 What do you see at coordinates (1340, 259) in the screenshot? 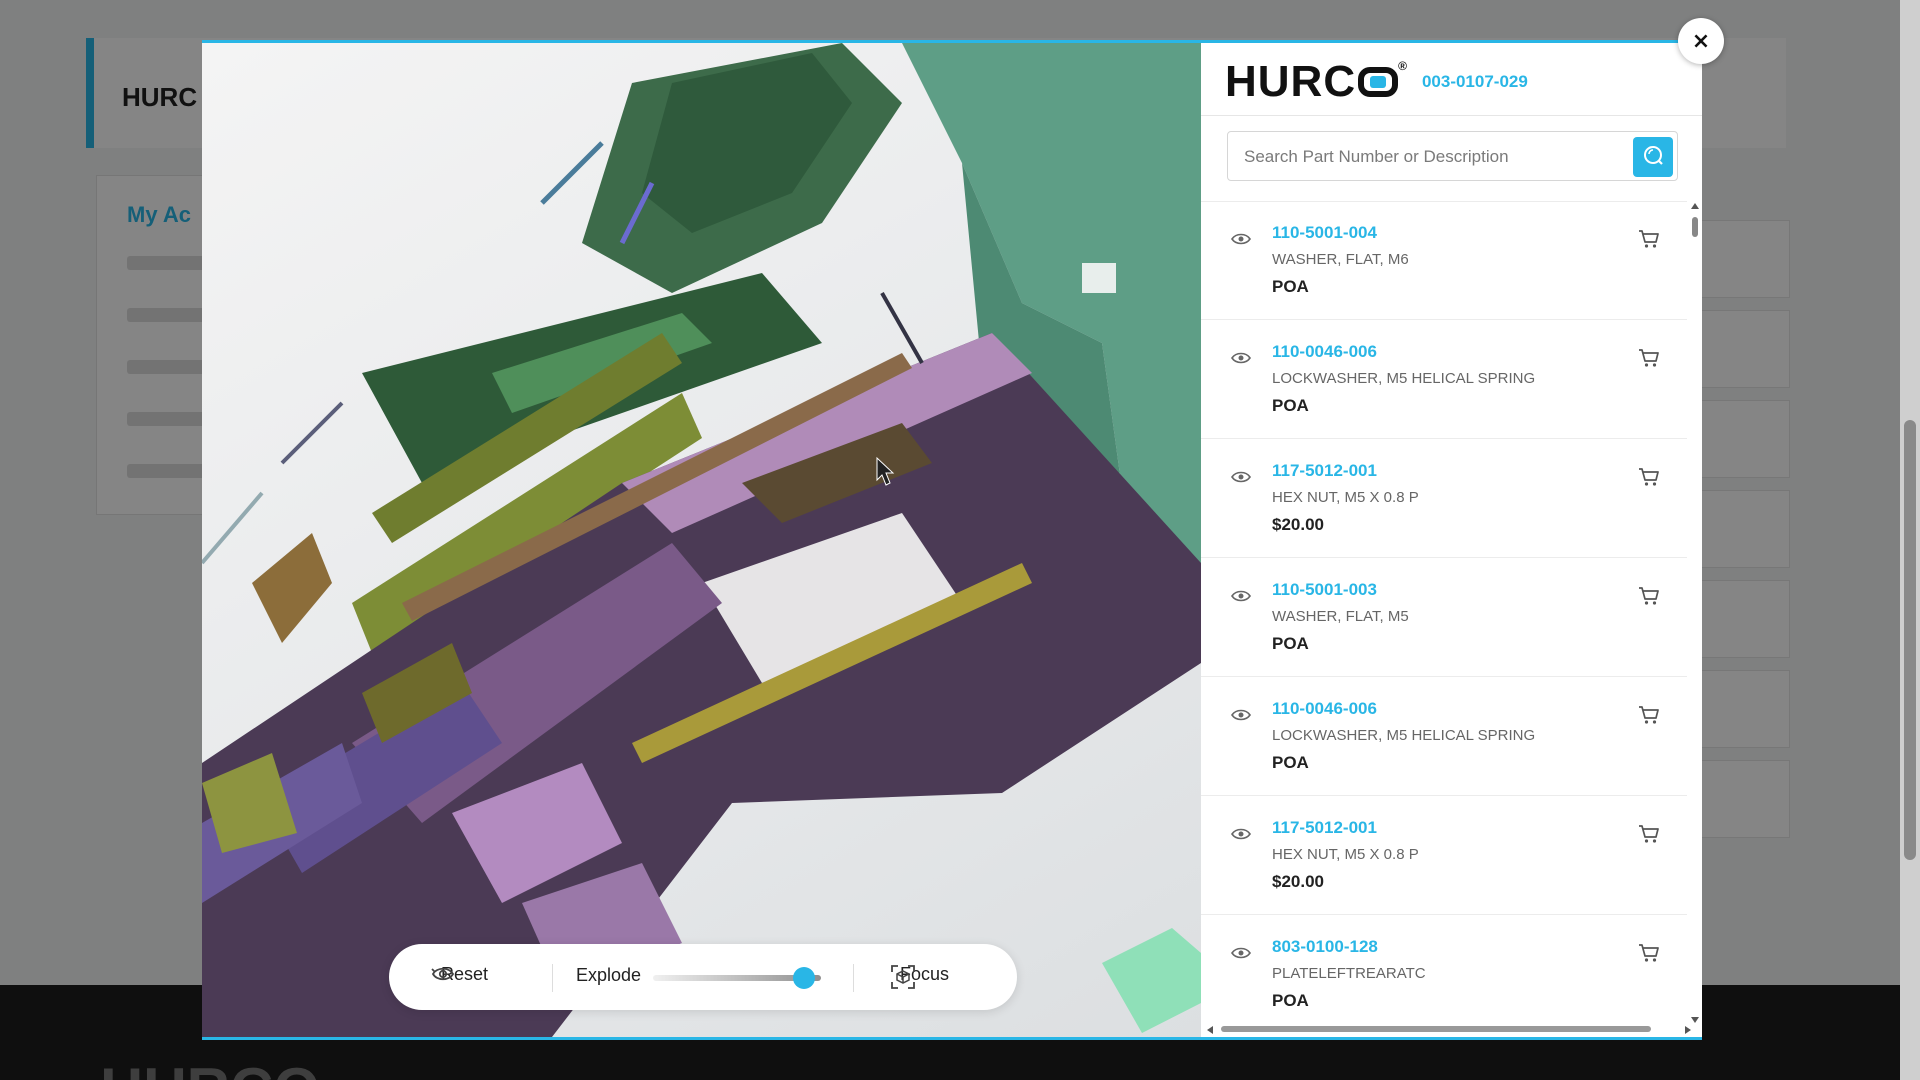
I see `part-description: WASHER, FLAT, M6` at bounding box center [1340, 259].